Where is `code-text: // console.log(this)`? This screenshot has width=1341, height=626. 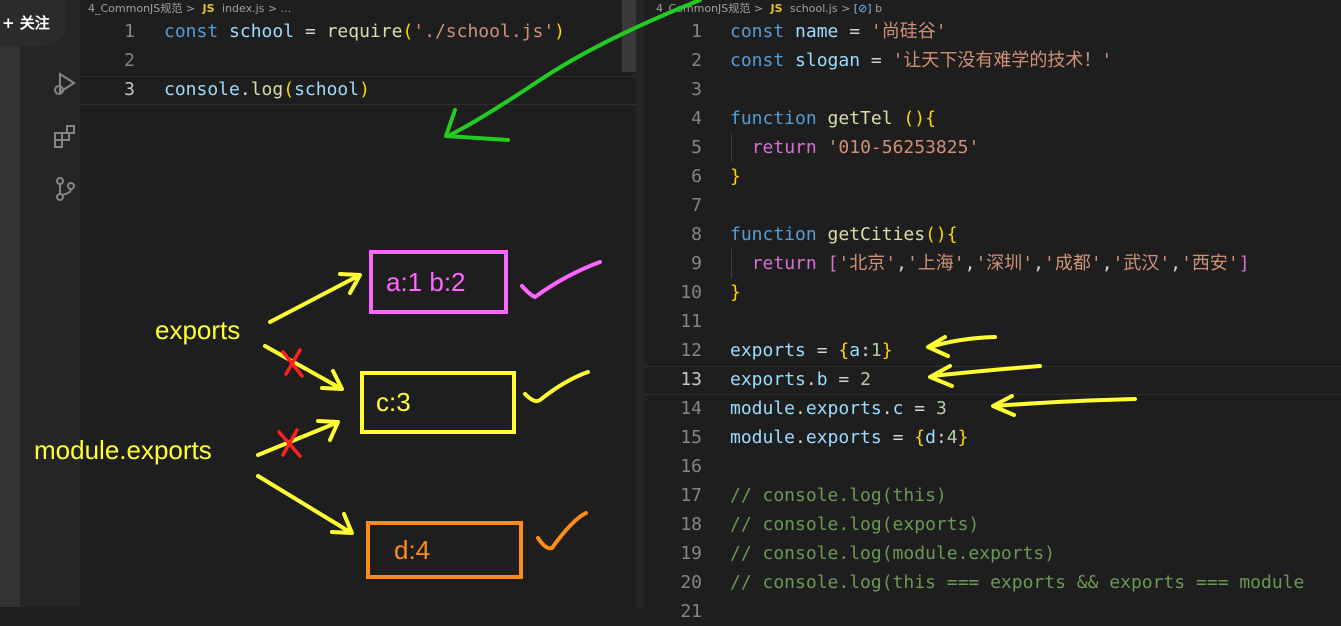 code-text: // console.log(this) is located at coordinates (838, 495).